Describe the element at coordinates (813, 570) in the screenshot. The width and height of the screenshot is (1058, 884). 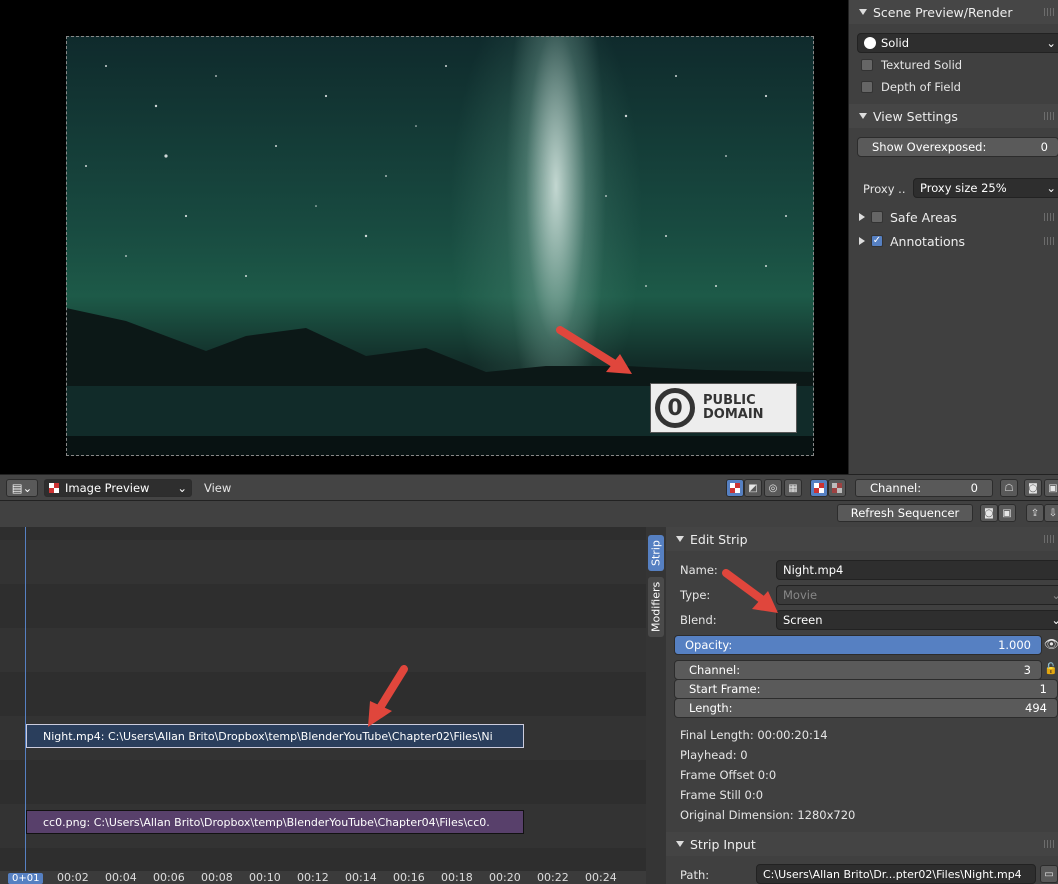
I see `strip-name-value: Night.mp4` at that location.